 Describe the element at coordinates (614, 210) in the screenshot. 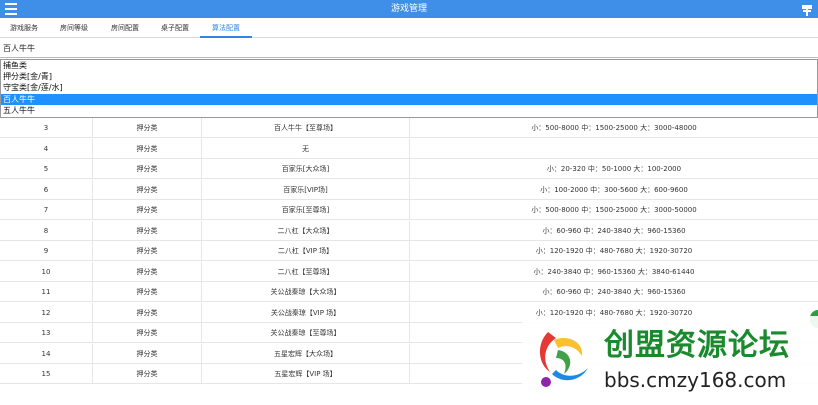

I see `cell-bet-range: 小：500-8000 中：1500-25000 大：3000-50000` at that location.